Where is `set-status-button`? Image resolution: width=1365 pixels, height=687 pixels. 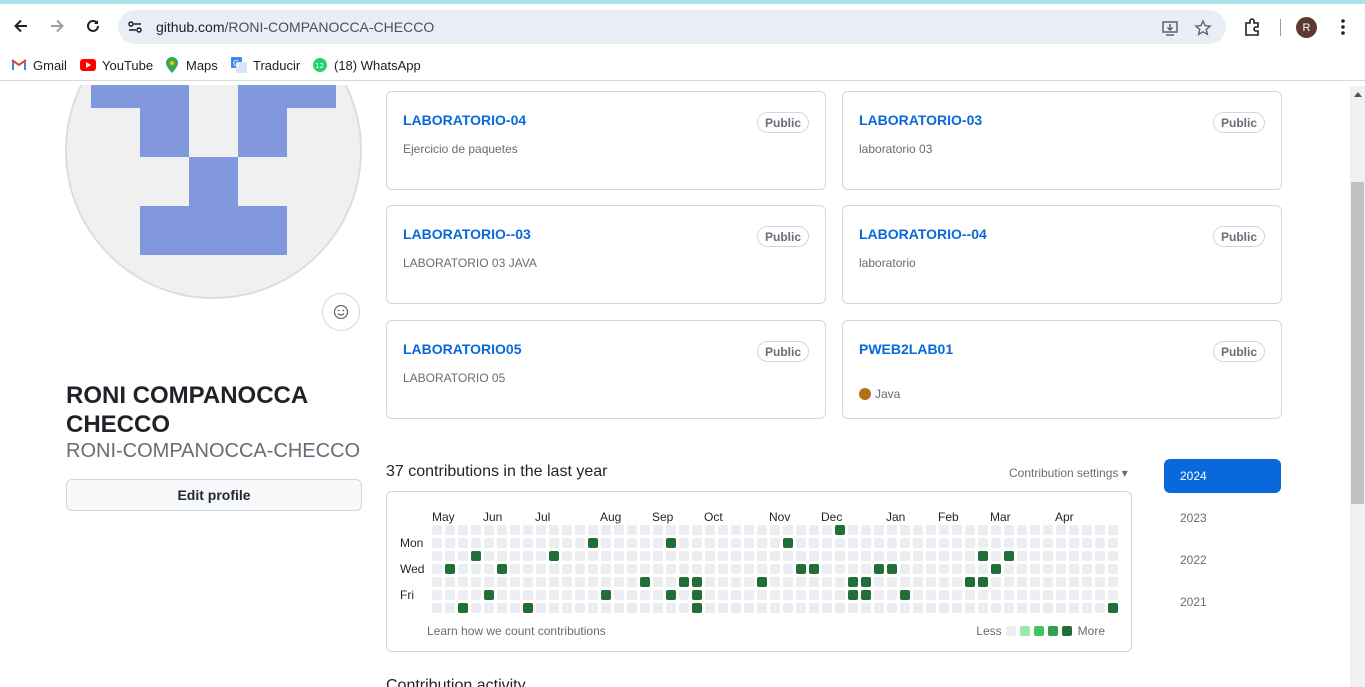 set-status-button is located at coordinates (341, 312).